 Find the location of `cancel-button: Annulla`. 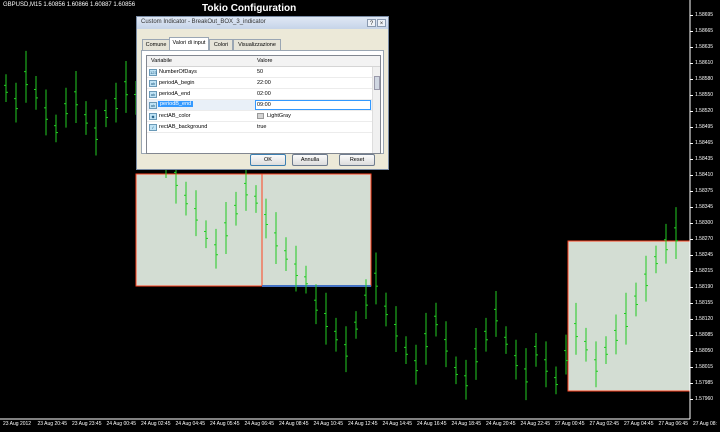

cancel-button: Annulla is located at coordinates (310, 160).